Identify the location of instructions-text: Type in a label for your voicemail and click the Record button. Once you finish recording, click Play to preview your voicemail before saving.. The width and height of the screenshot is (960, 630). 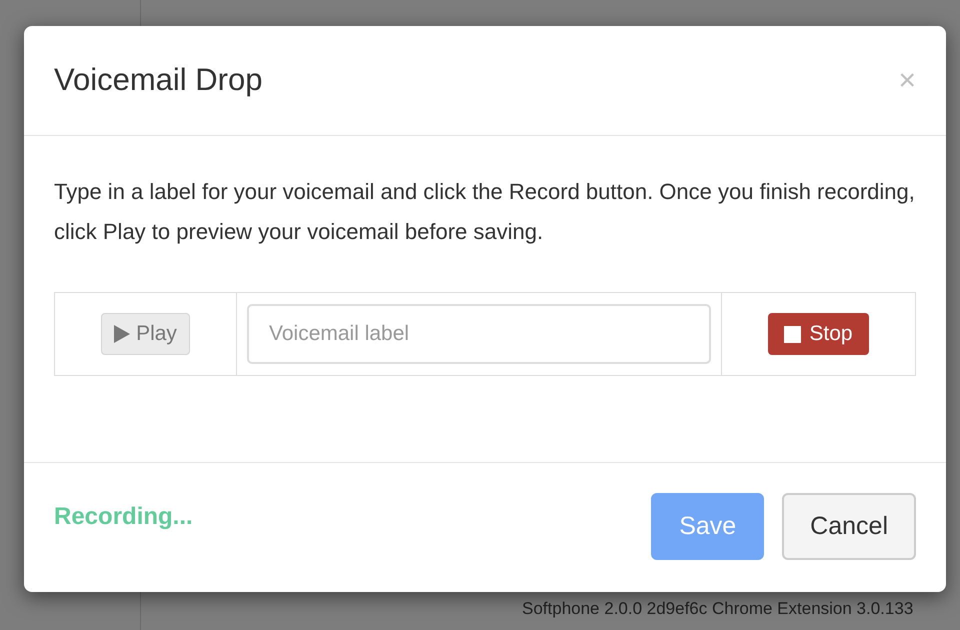
(485, 212).